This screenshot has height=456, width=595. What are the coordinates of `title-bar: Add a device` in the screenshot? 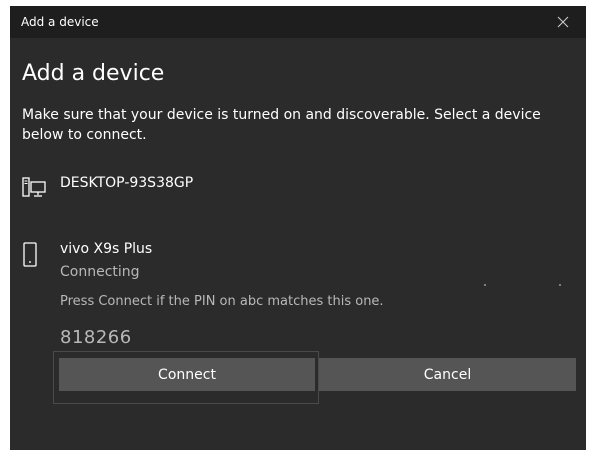 It's located at (298, 22).